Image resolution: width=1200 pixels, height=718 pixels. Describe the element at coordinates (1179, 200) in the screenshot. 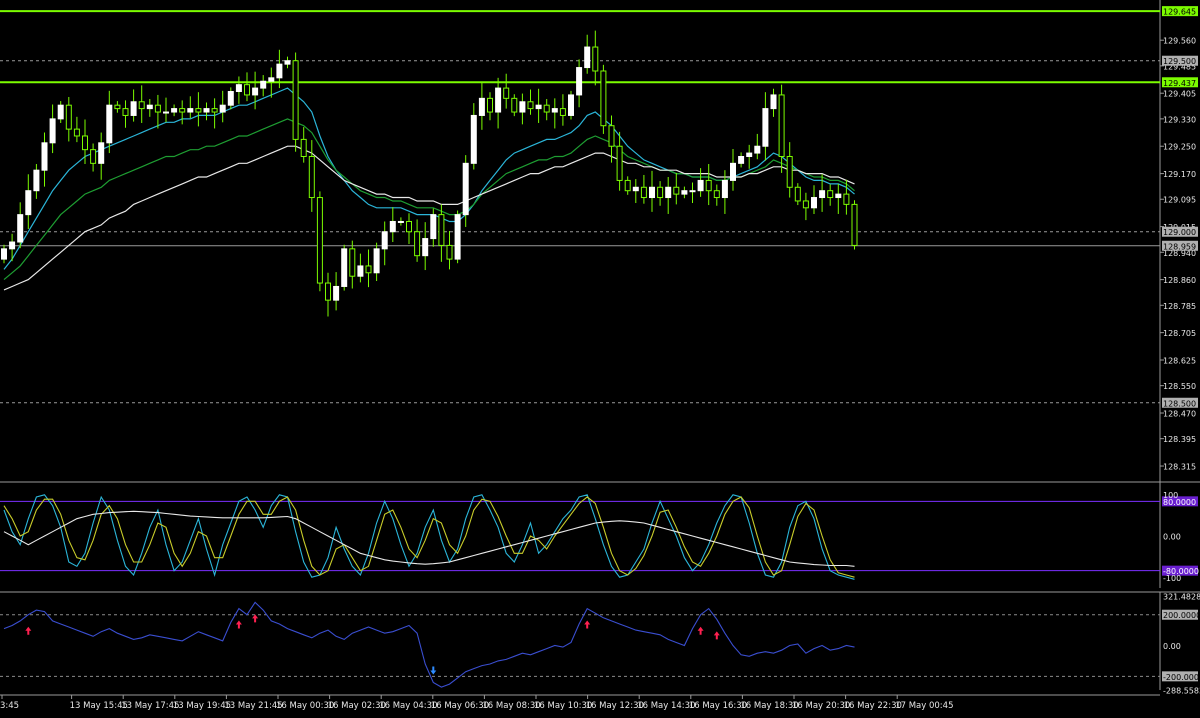

I see `price-tick-label: 129.095` at that location.